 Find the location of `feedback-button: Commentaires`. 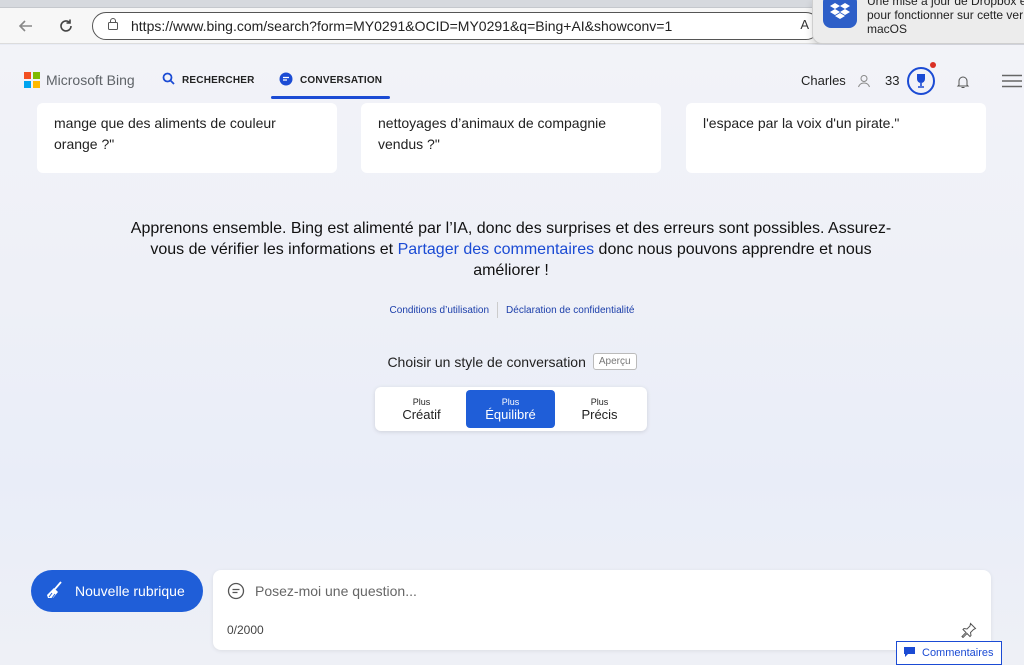

feedback-button: Commentaires is located at coordinates (949, 653).